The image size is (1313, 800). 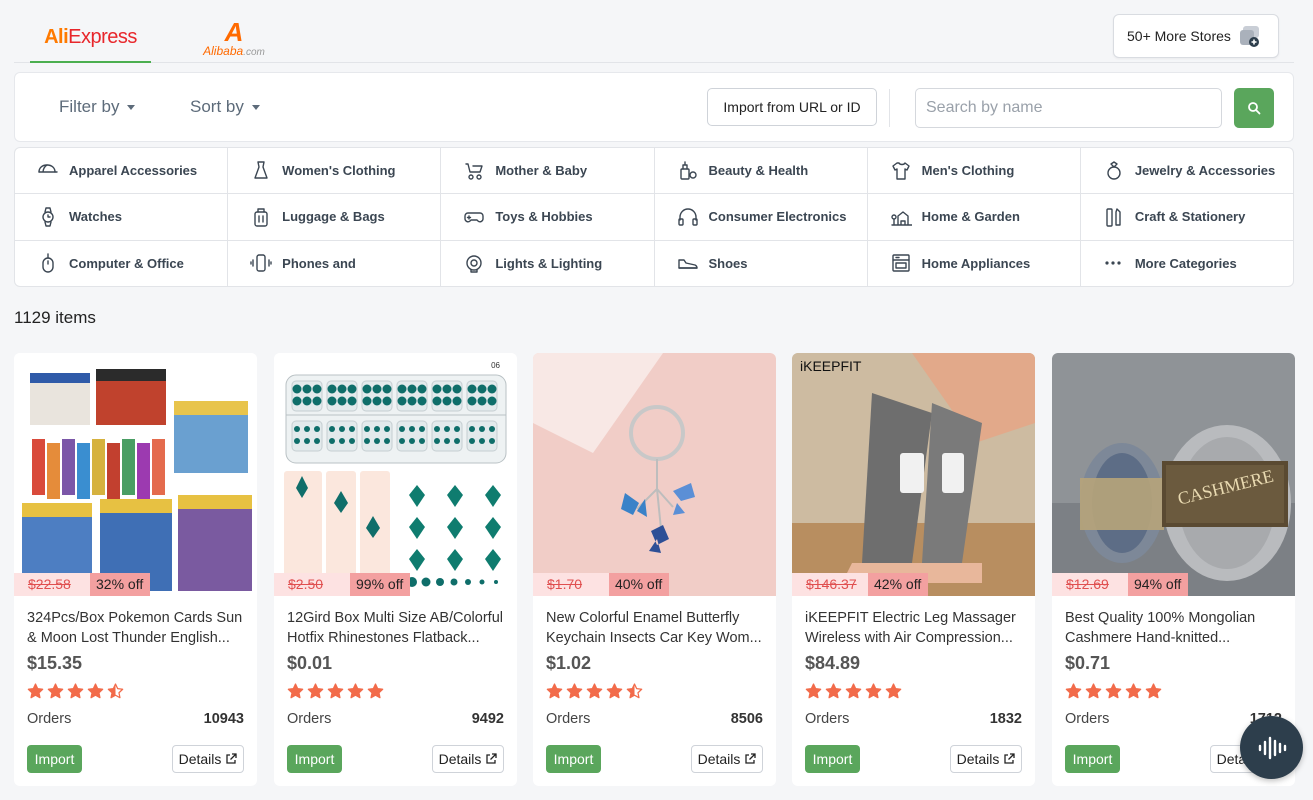 I want to click on search-button, so click(x=1254, y=108).